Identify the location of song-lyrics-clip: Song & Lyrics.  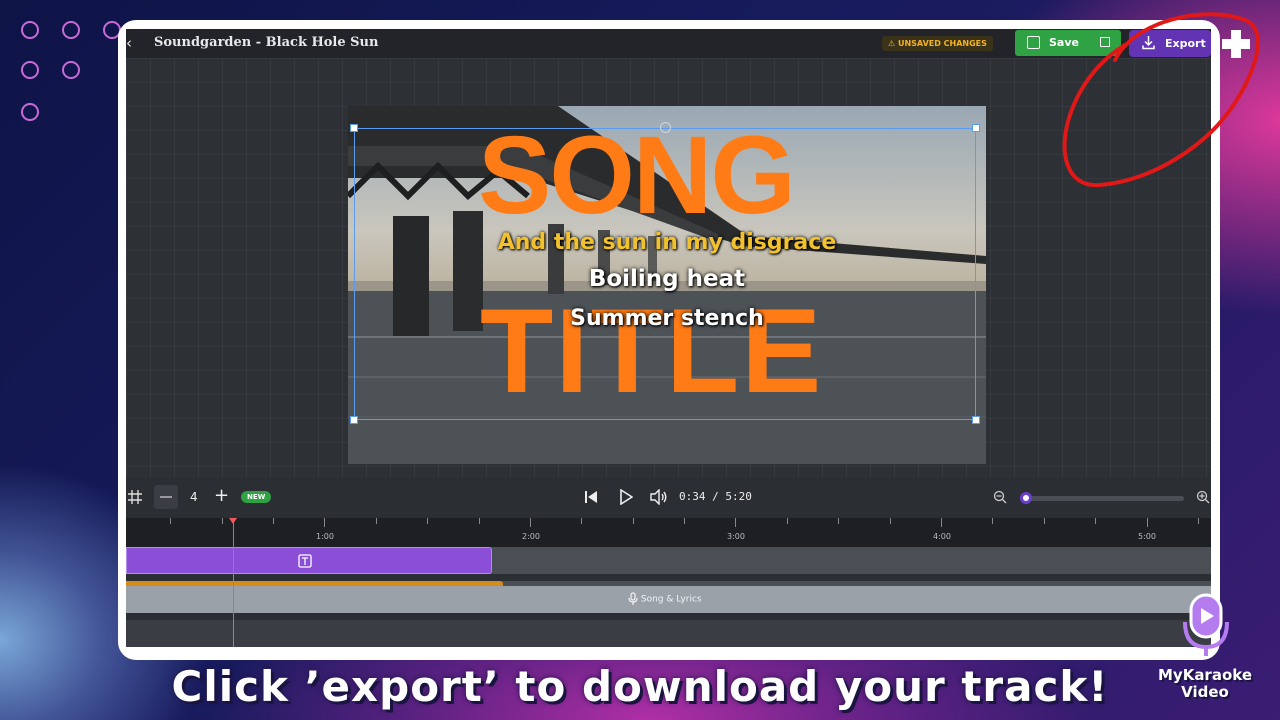
(665, 599).